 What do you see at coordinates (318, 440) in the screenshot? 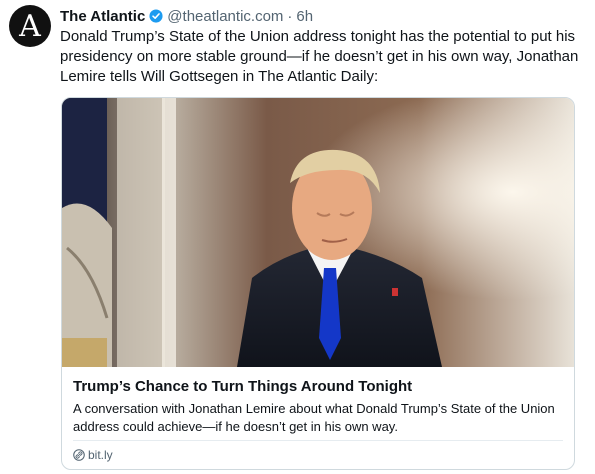
I see `card-divider` at bounding box center [318, 440].